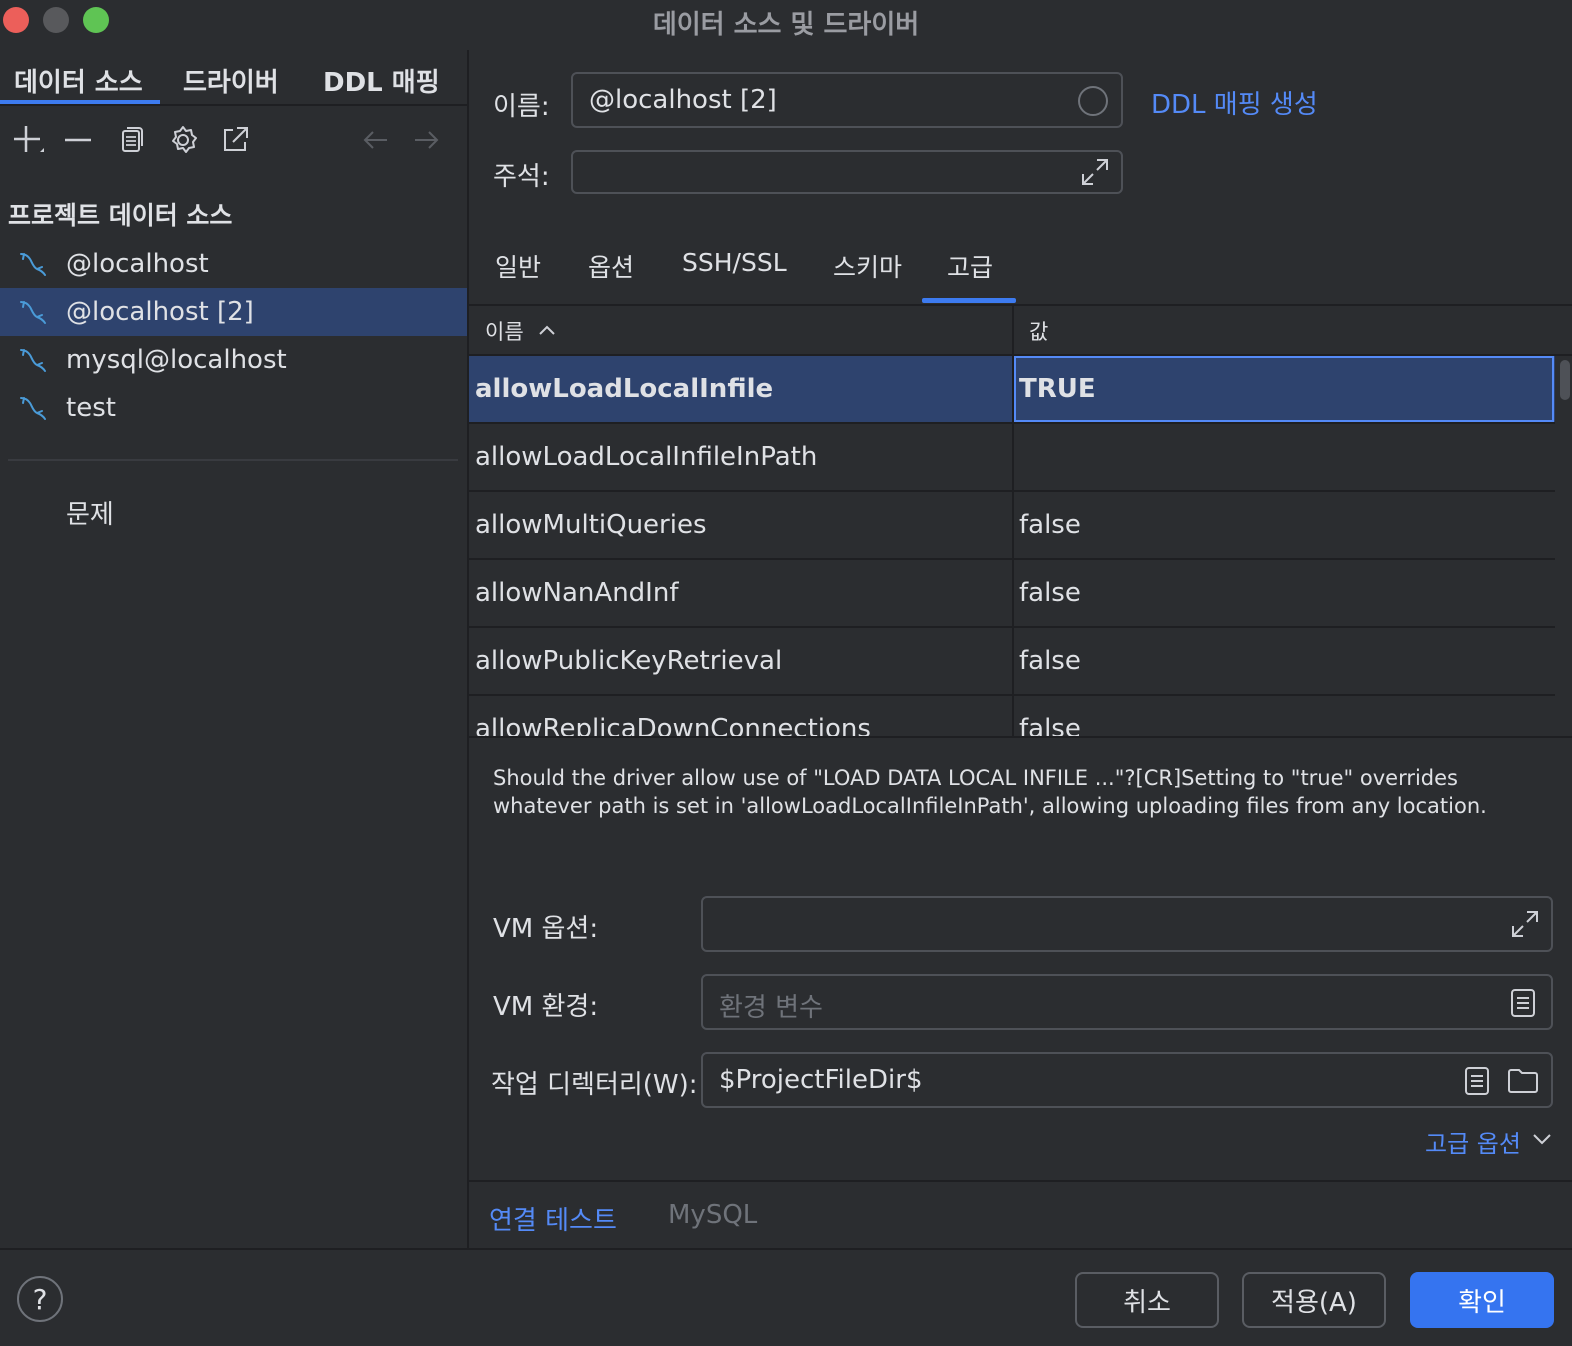 The height and width of the screenshot is (1346, 1572). Describe the element at coordinates (713, 1215) in the screenshot. I see `driver-name-label: MySQL` at that location.